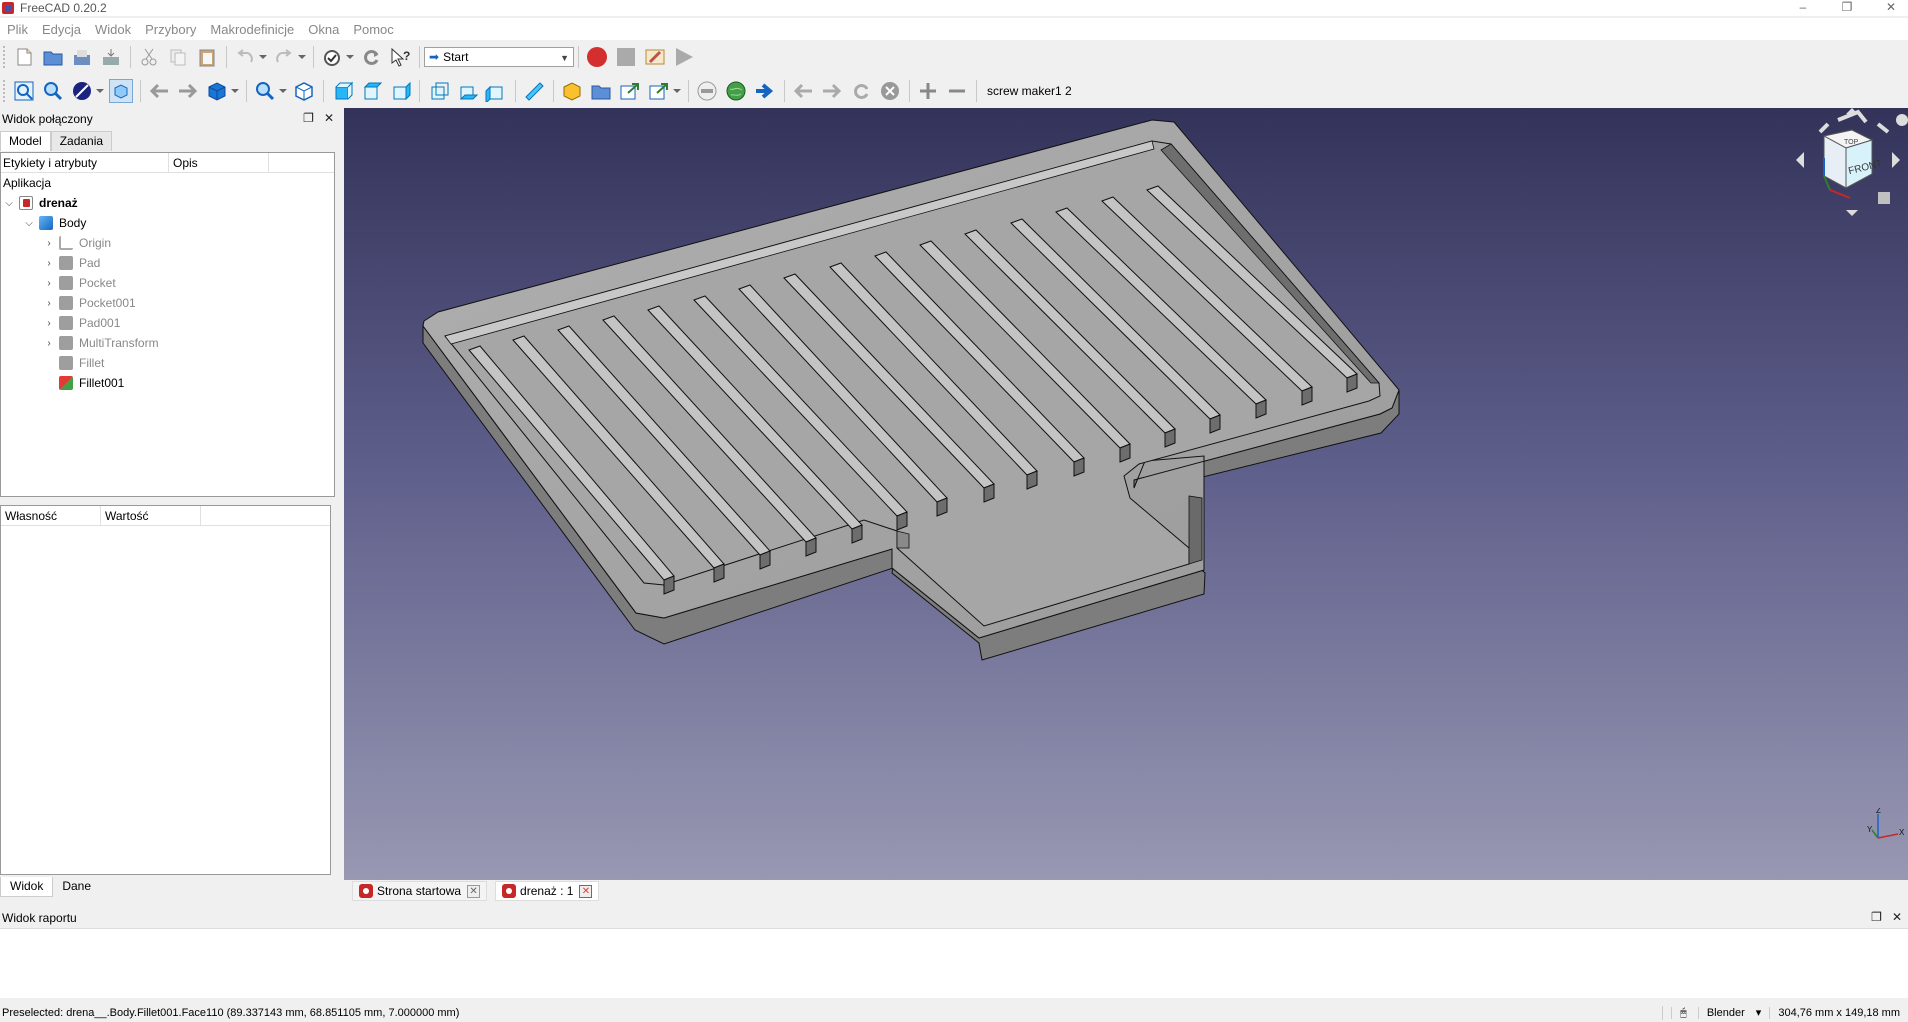  I want to click on zoom-out-icon, so click(957, 91).